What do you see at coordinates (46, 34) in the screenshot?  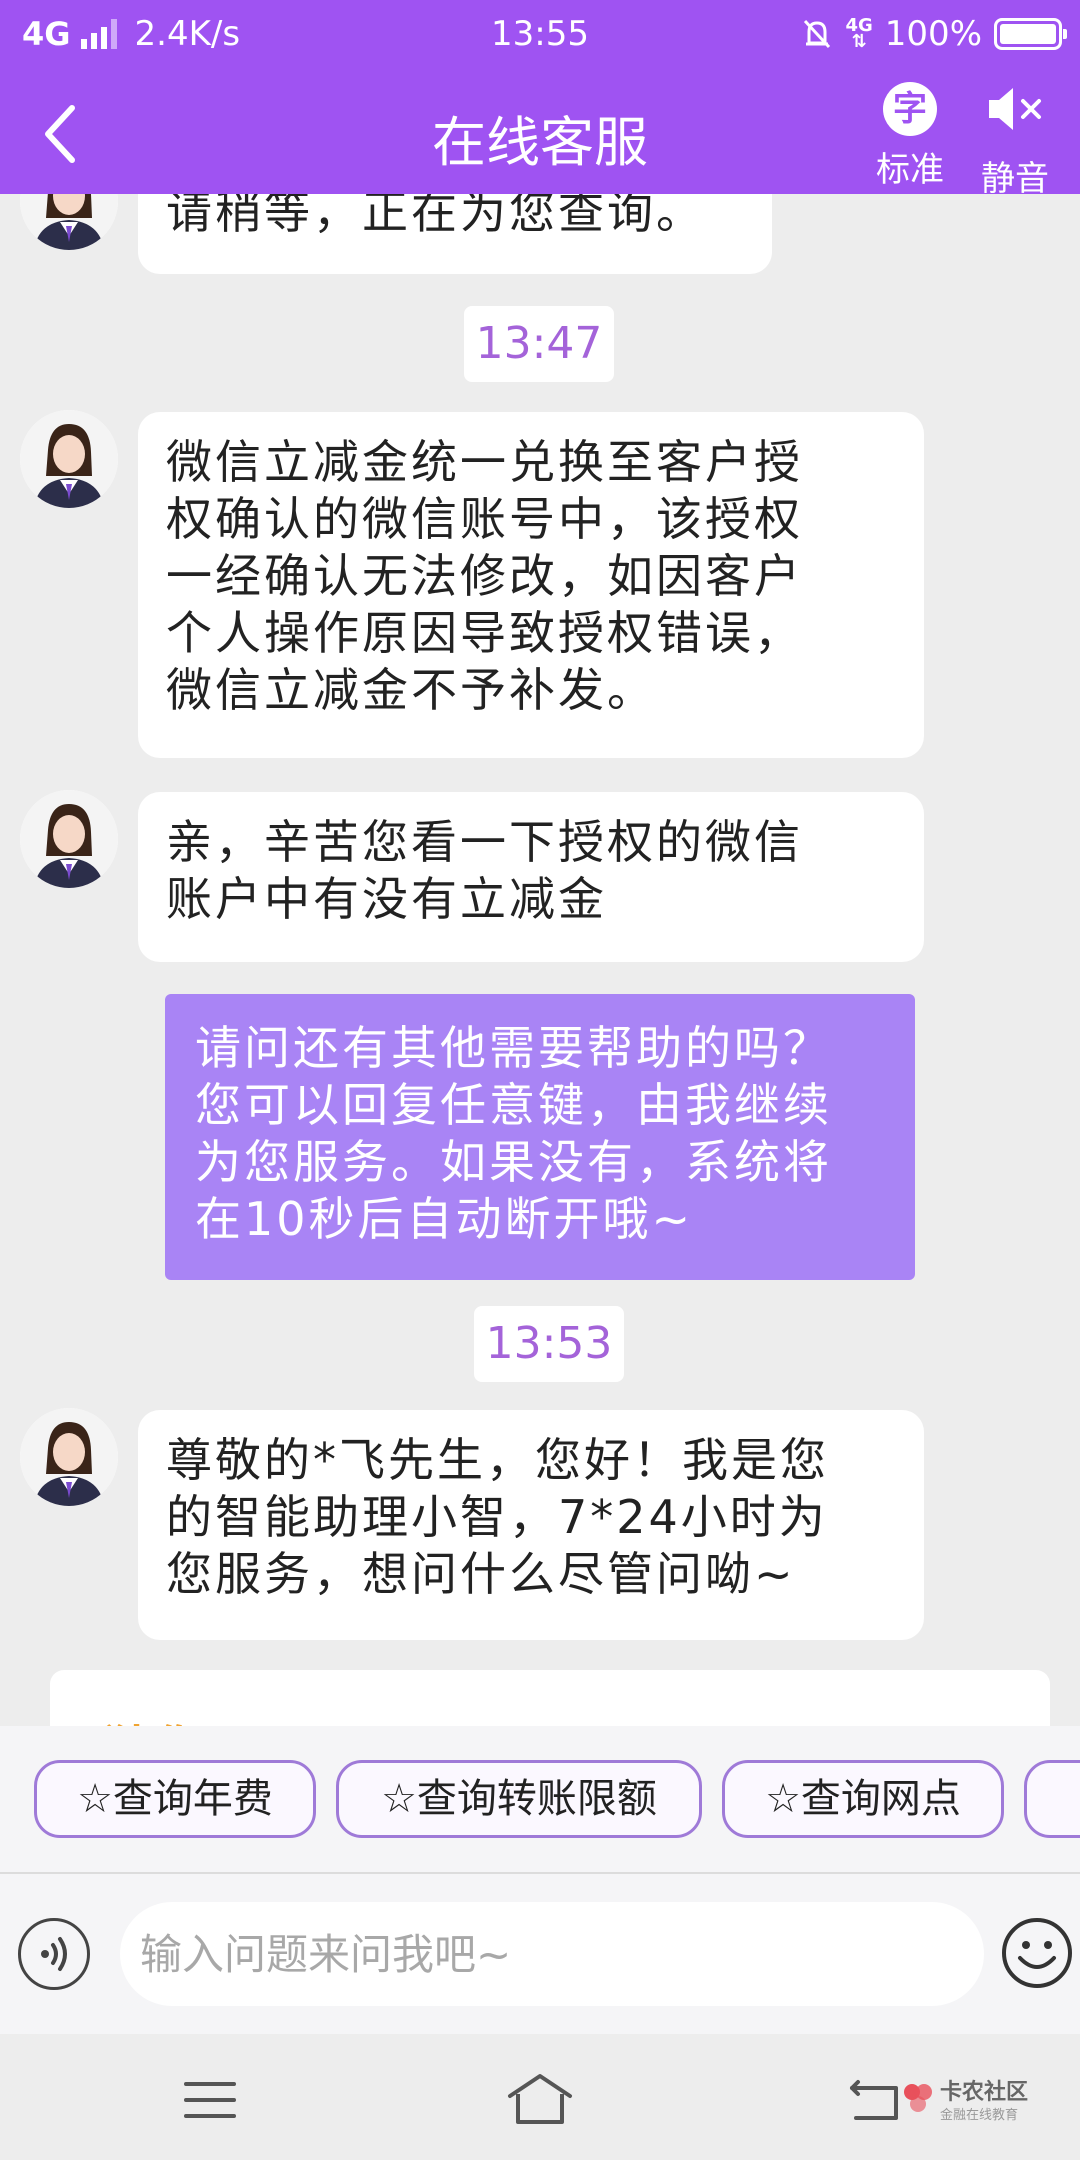 I see `network-type: 4G` at bounding box center [46, 34].